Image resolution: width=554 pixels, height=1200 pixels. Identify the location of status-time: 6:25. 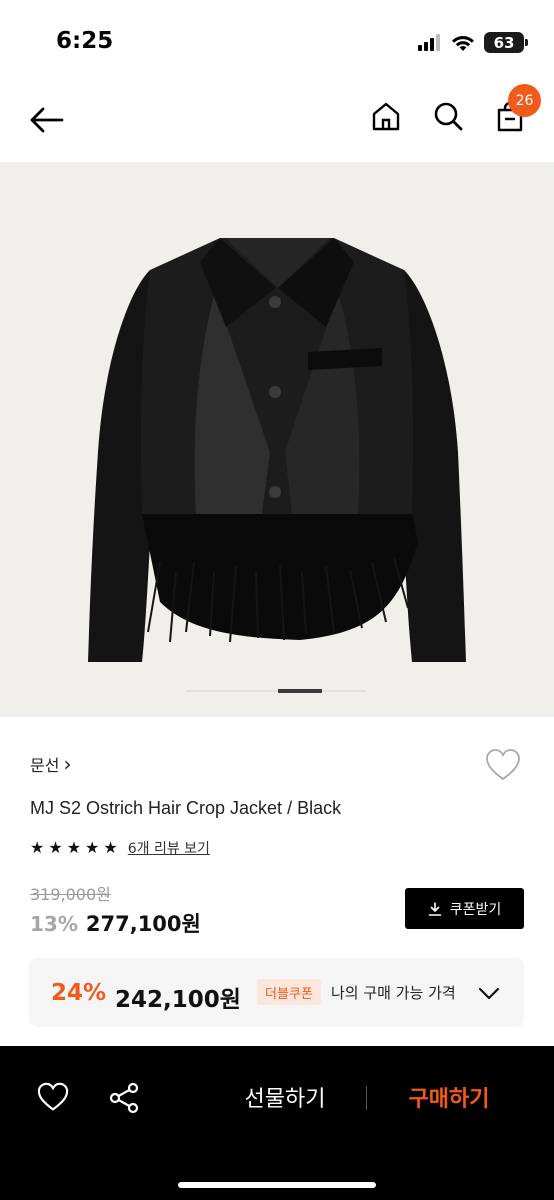
(85, 41).